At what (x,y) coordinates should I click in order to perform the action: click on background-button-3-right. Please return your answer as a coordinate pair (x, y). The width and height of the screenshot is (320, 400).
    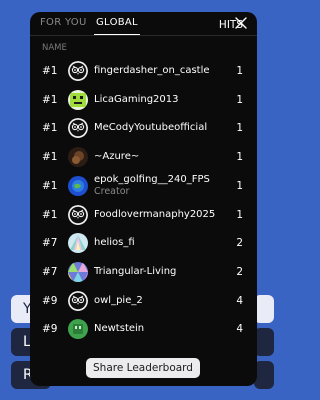
    Looking at the image, I should click on (264, 375).